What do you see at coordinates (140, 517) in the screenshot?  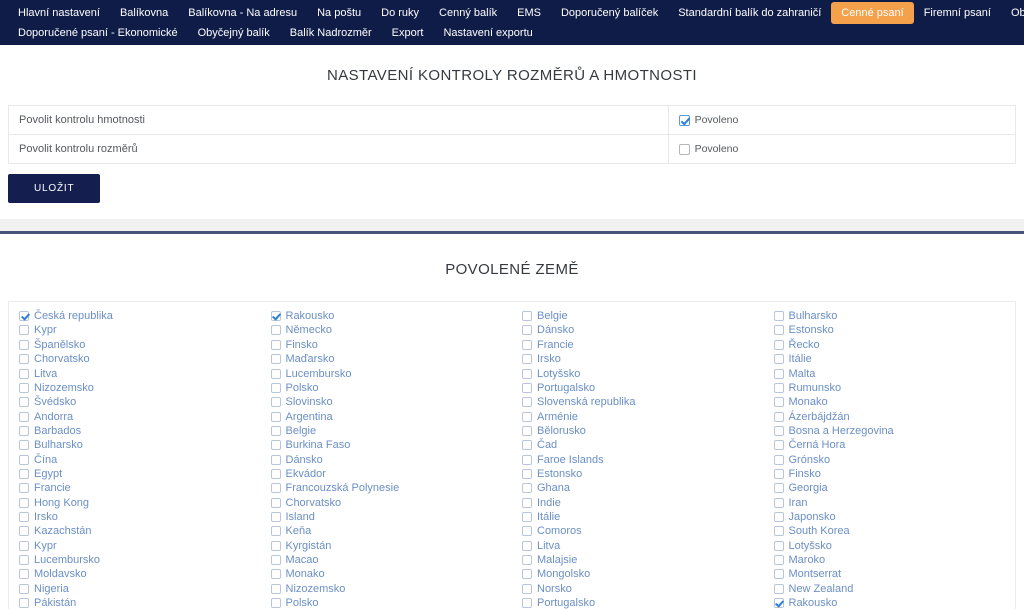 I see `country-checkbox-item: Irsko` at bounding box center [140, 517].